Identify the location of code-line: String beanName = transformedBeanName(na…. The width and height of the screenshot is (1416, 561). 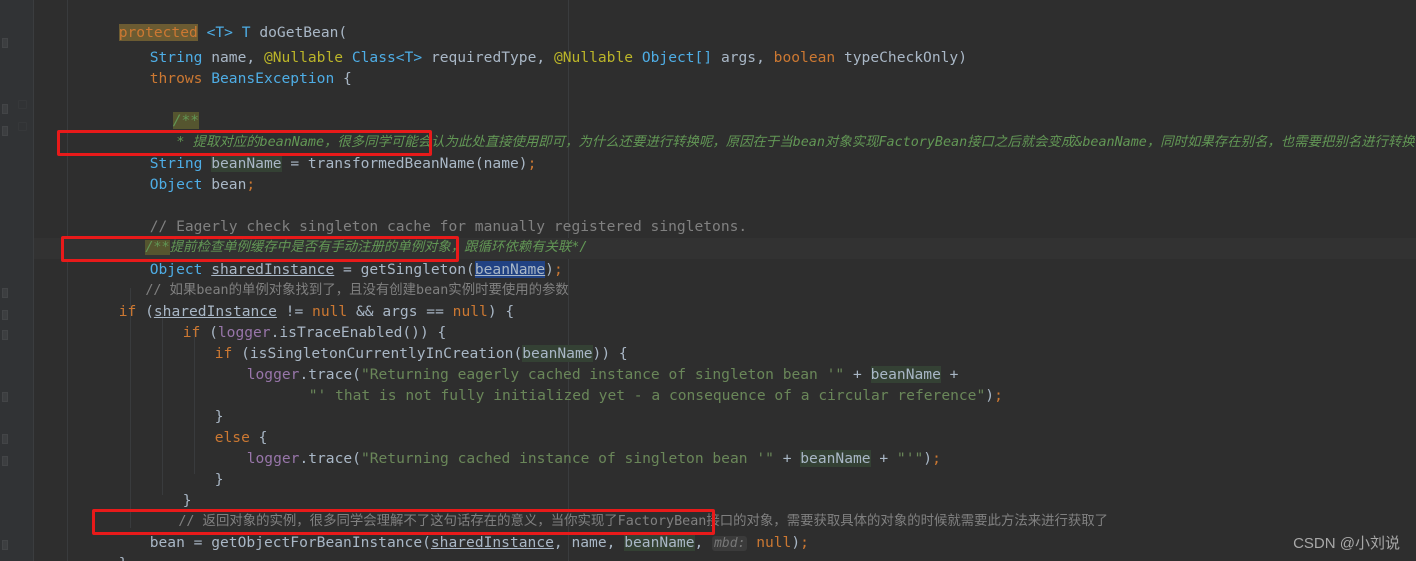
(316, 152).